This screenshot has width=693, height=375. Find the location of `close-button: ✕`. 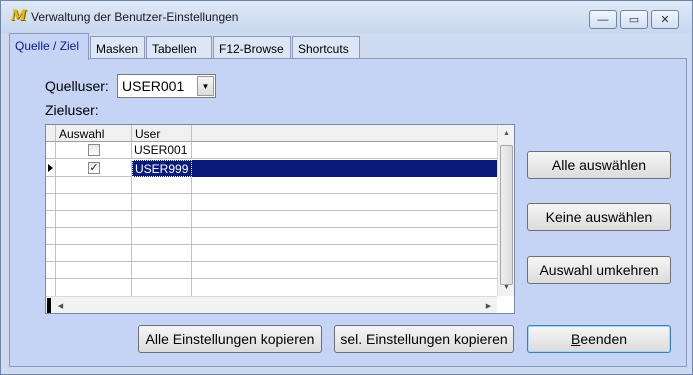

close-button: ✕ is located at coordinates (665, 19).